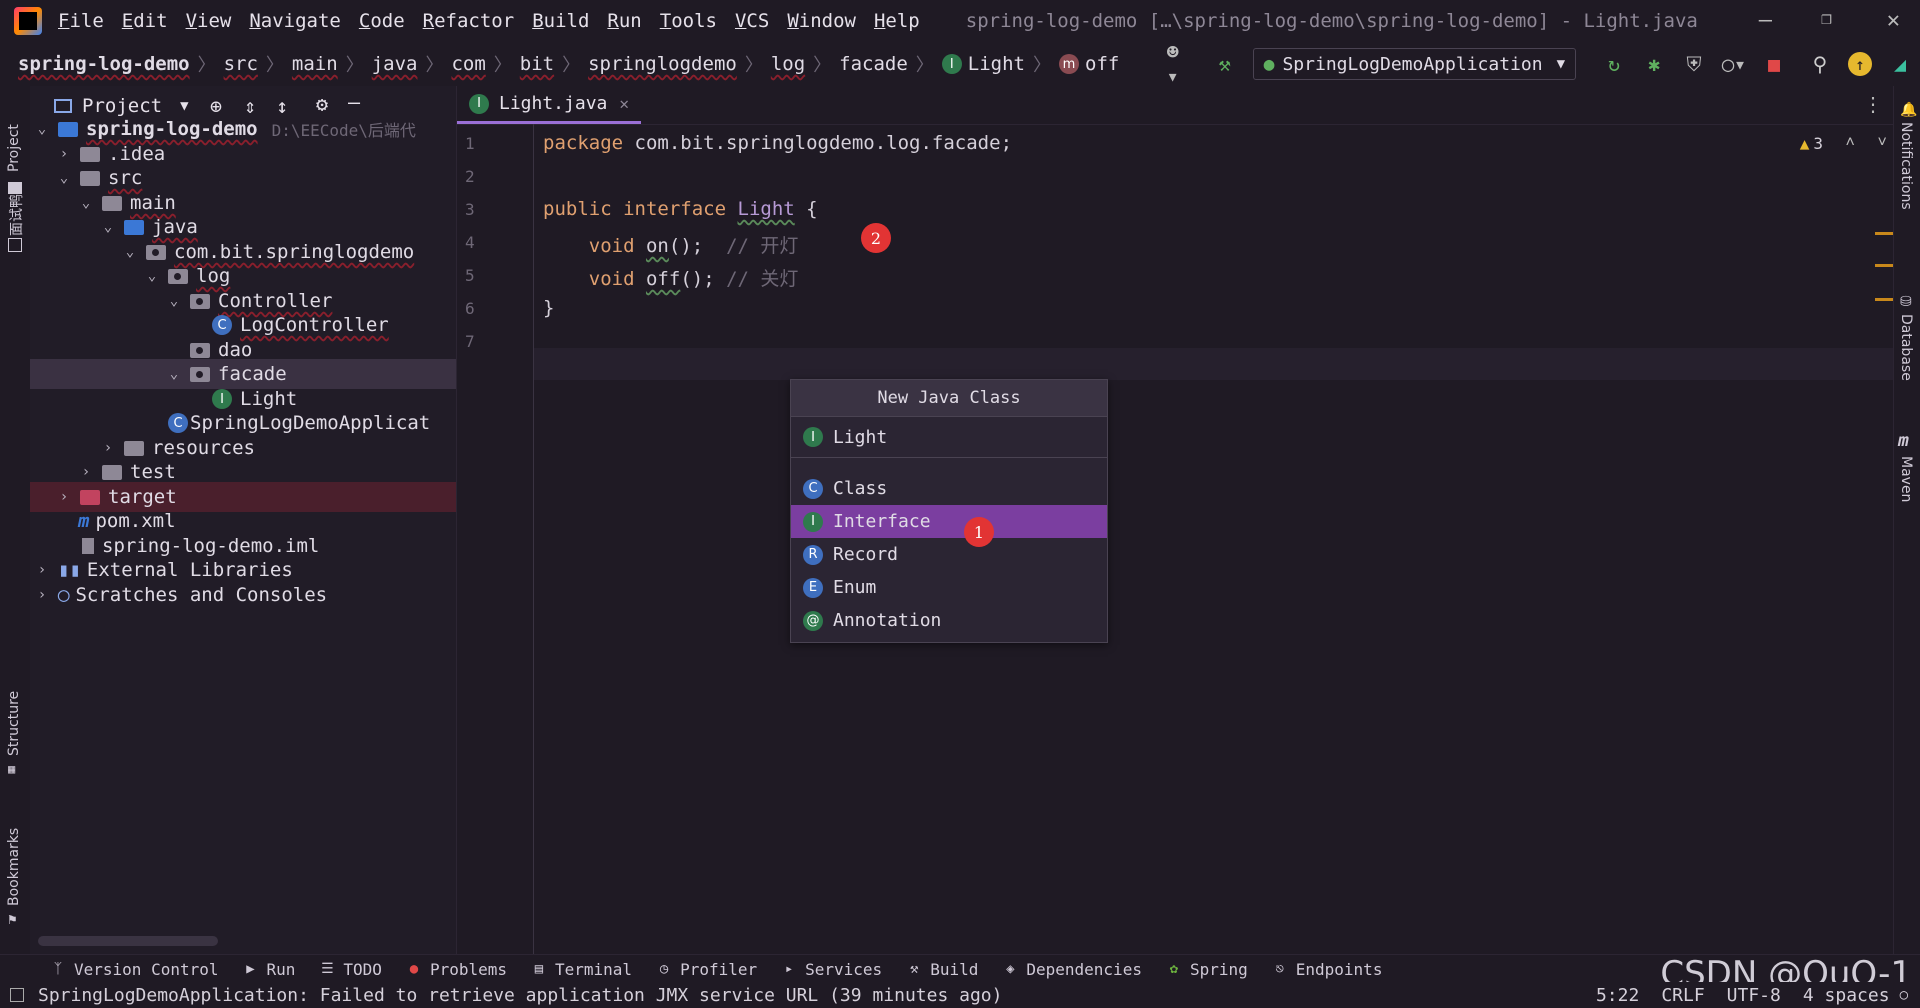 The width and height of the screenshot is (1920, 1008). What do you see at coordinates (1414, 64) in the screenshot?
I see `run-configuration-select: ● SpringLogDemoApplication ▼` at bounding box center [1414, 64].